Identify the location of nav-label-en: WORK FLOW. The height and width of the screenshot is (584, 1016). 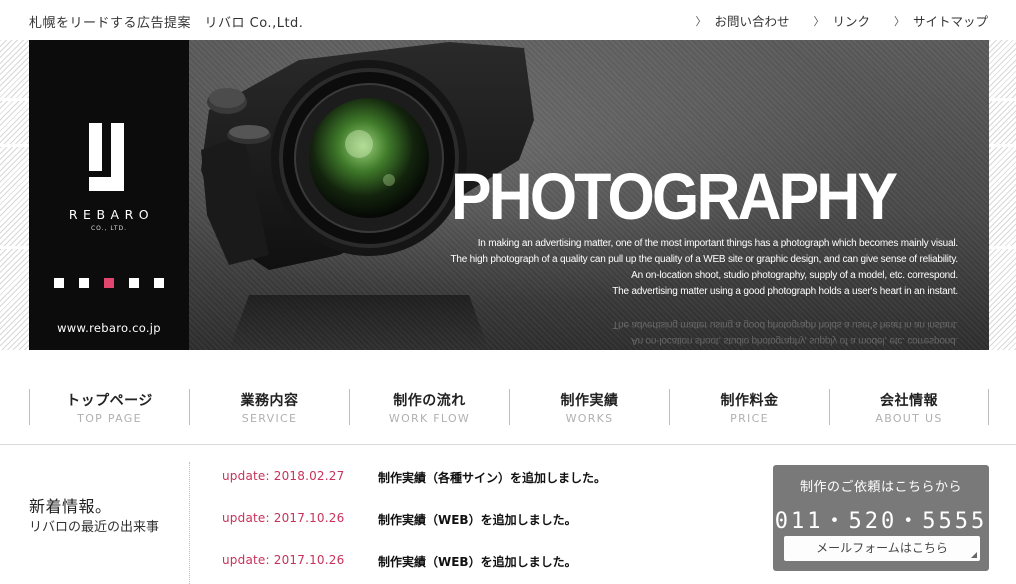
(429, 418).